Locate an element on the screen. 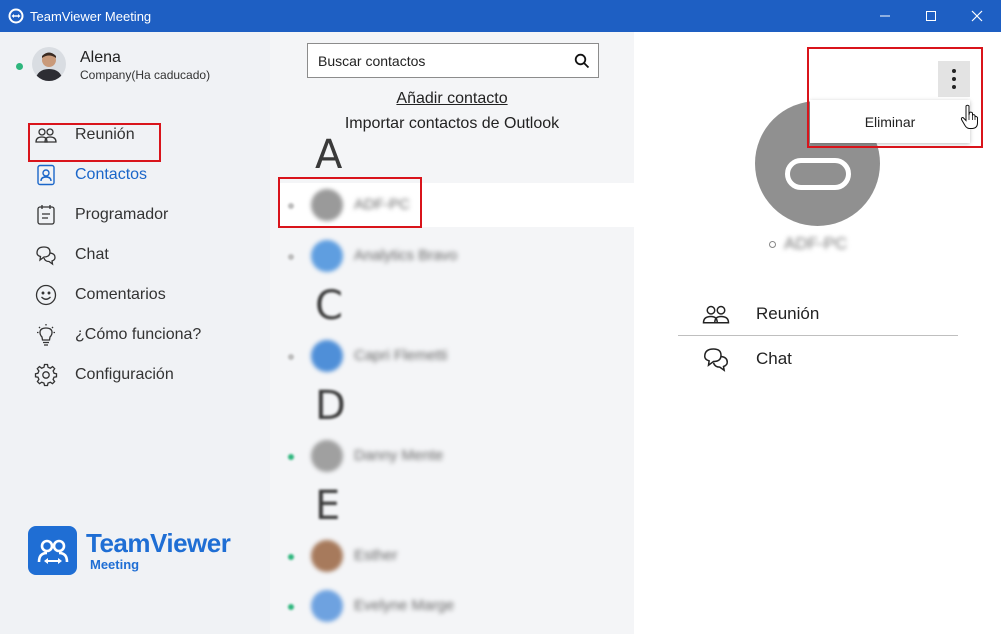 This screenshot has width=1001, height=634. teamviewer-logo: TeamViewer Meeting is located at coordinates (129, 550).